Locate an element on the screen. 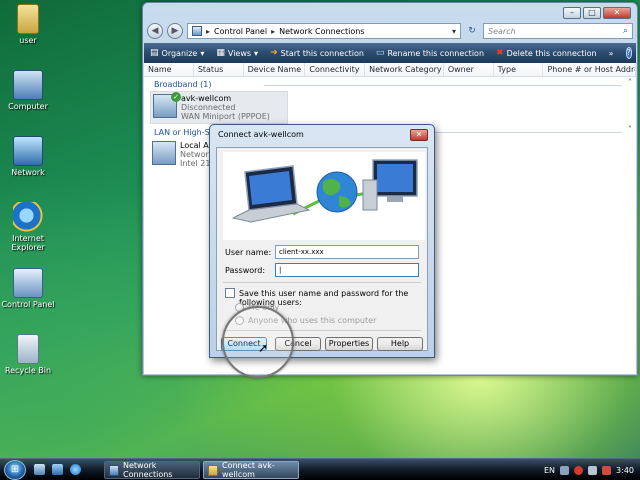 The height and width of the screenshot is (480, 640). volume-icon is located at coordinates (593, 470).